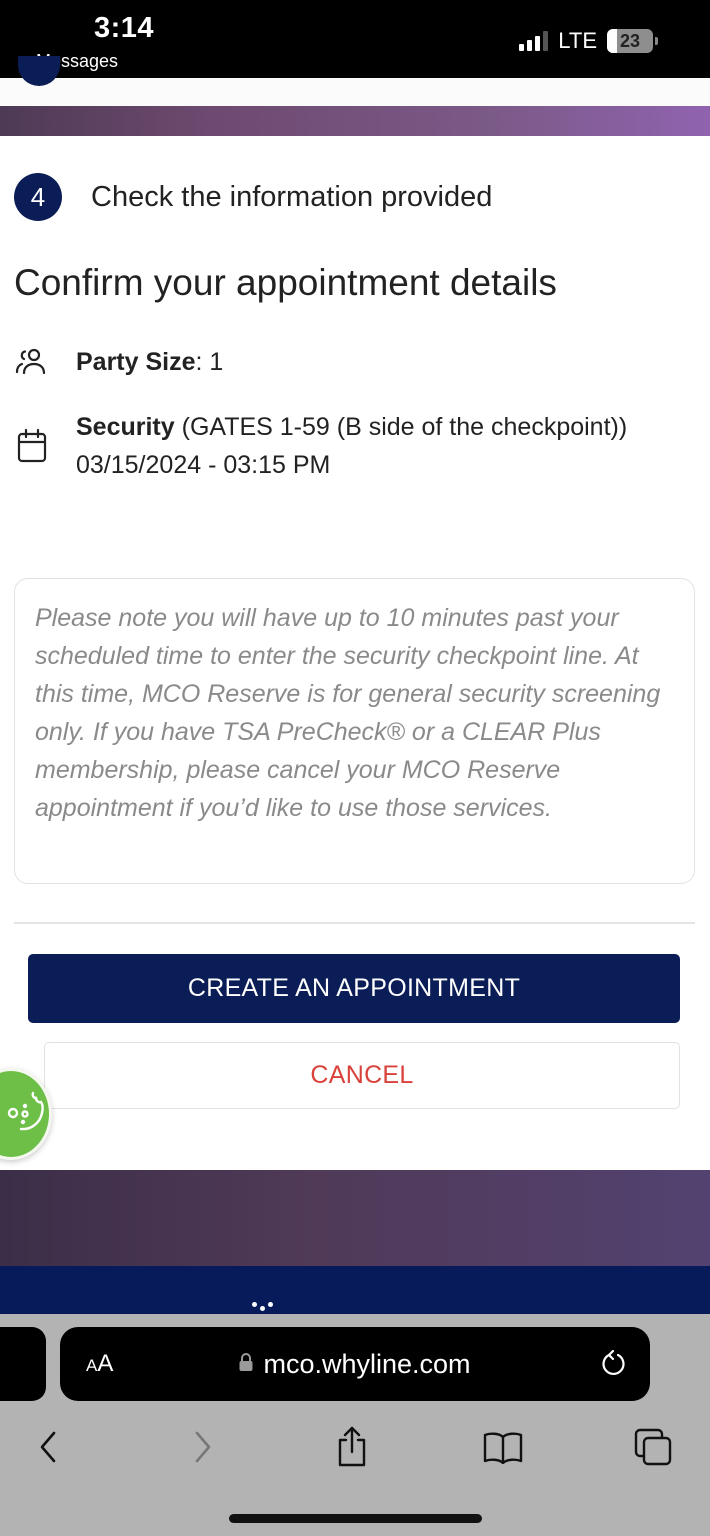 The width and height of the screenshot is (710, 1536). Describe the element at coordinates (246, 1364) in the screenshot. I see `lock-icon` at that location.